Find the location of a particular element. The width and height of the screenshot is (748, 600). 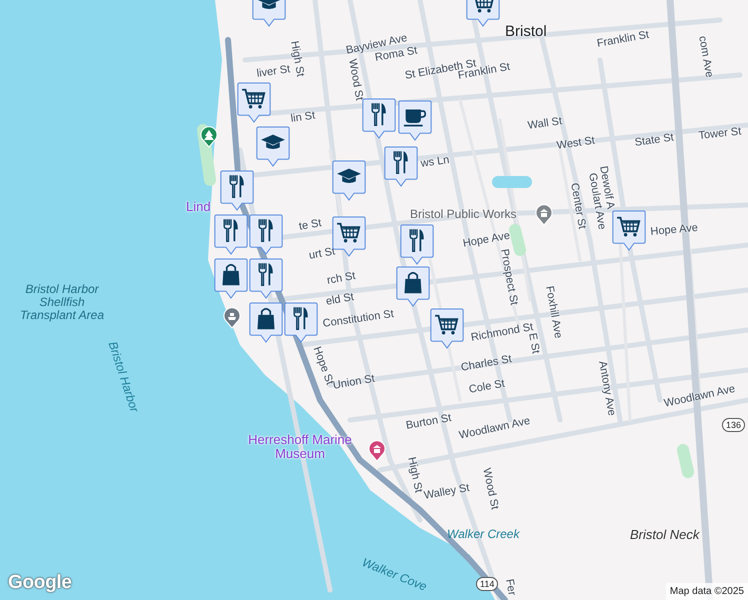

street-label: rch St is located at coordinates (341, 278).